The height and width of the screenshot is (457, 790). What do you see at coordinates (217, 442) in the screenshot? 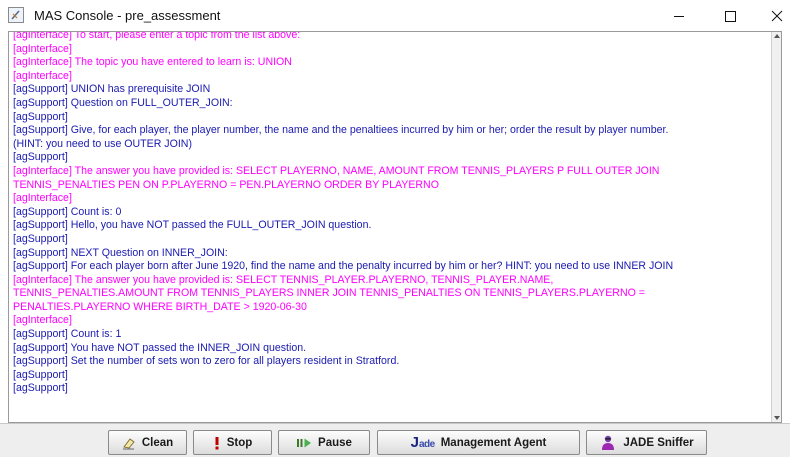
I see `exclamation-icon` at bounding box center [217, 442].